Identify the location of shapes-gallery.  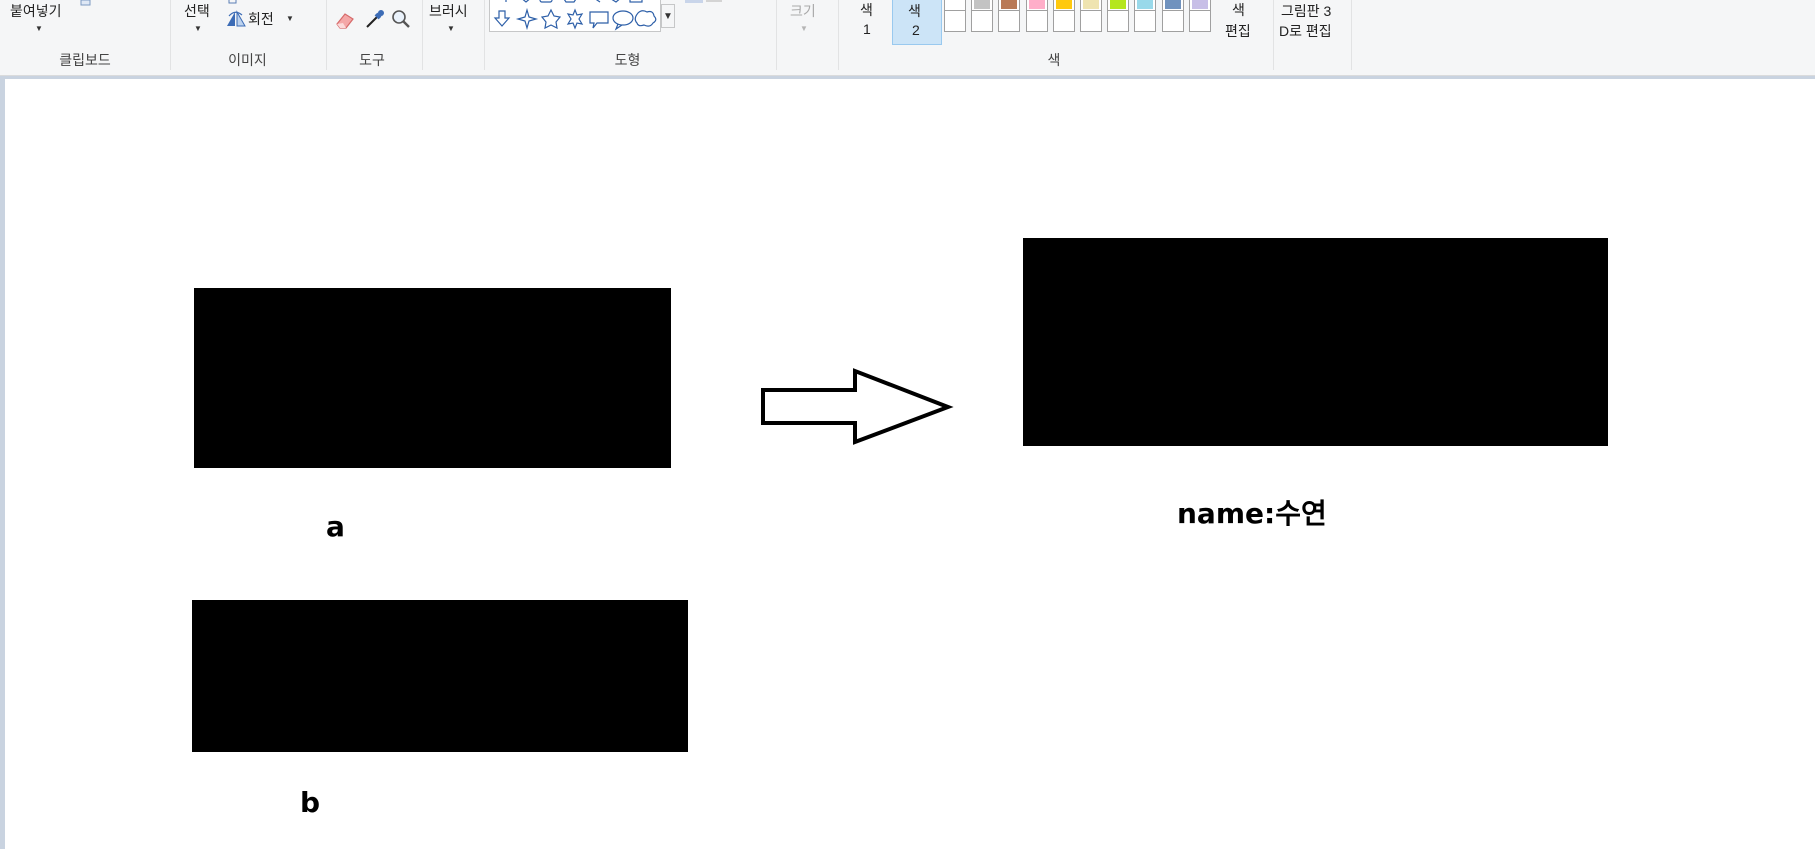
(575, 16).